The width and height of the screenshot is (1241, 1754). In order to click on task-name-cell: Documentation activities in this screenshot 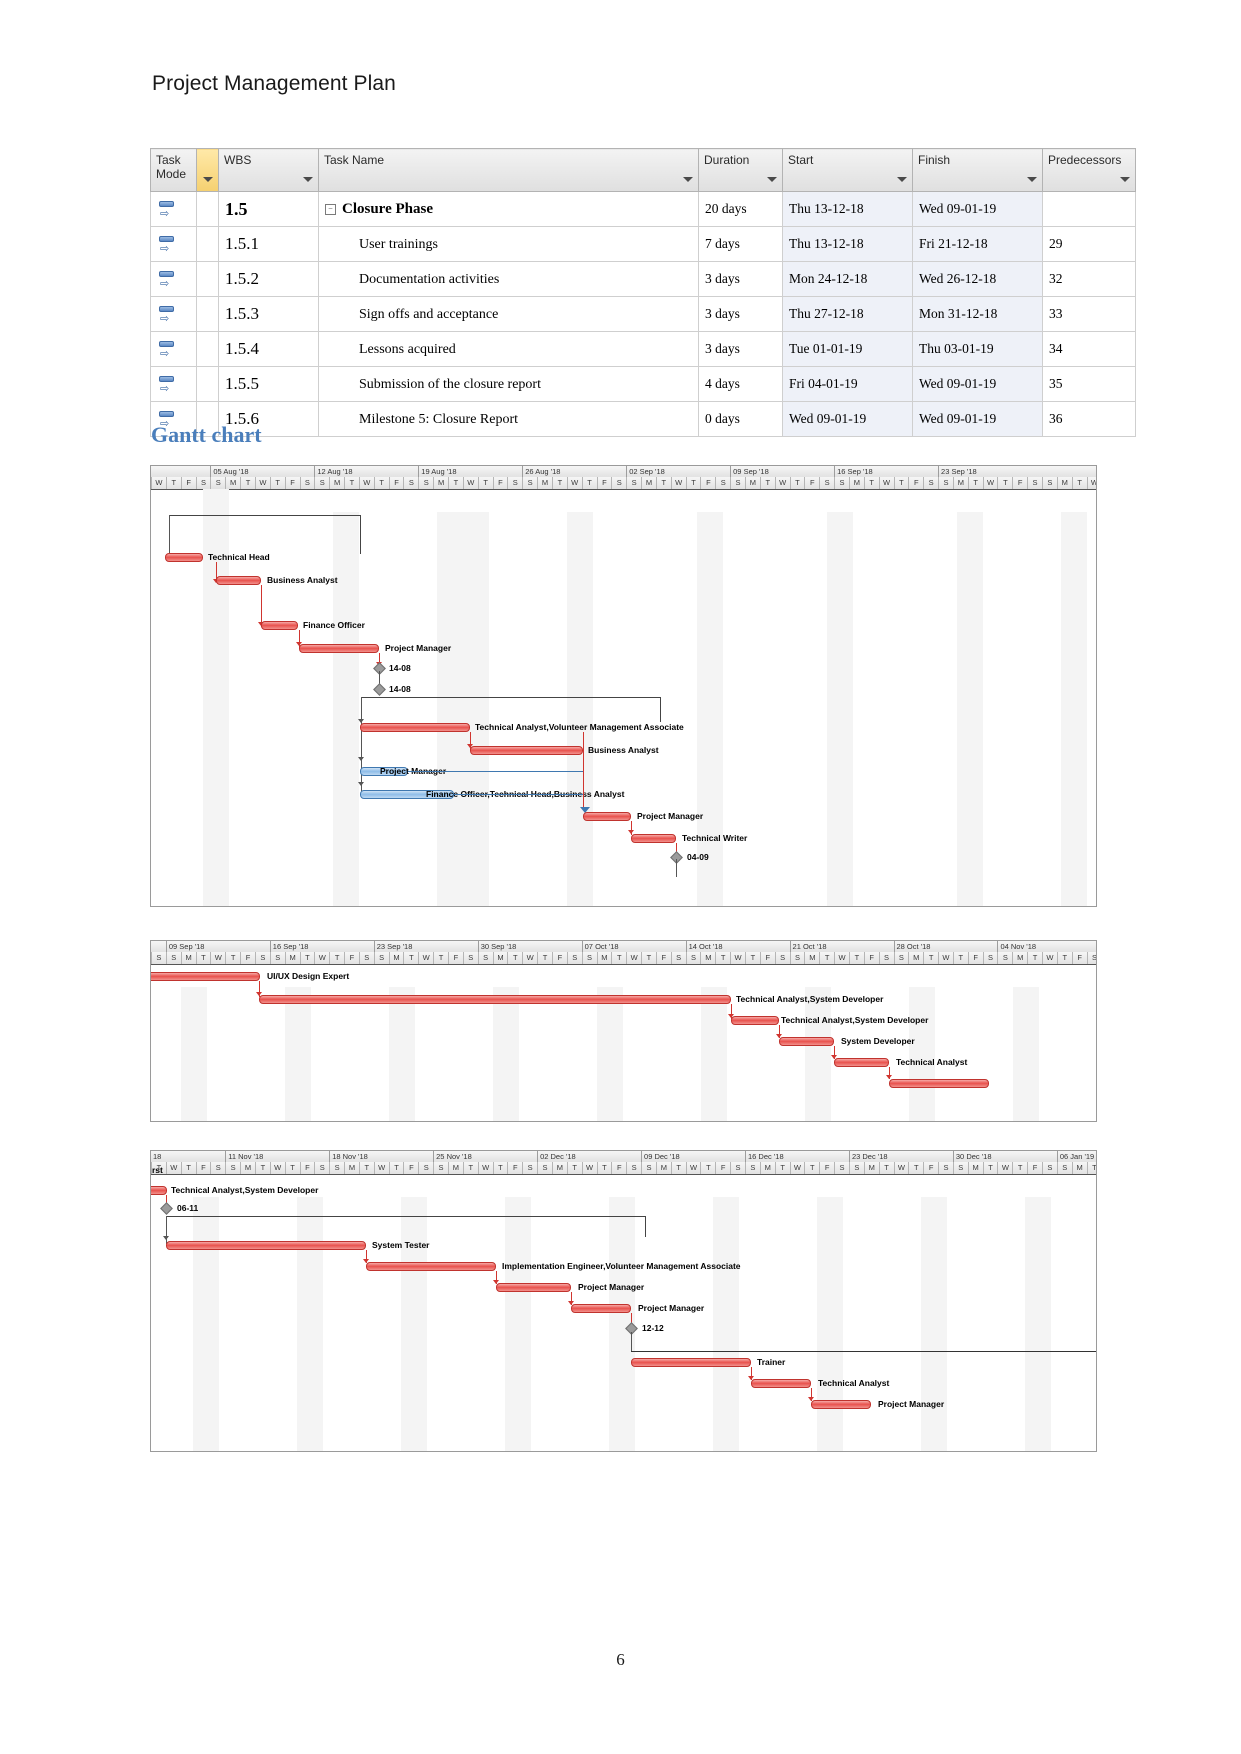, I will do `click(508, 279)`.